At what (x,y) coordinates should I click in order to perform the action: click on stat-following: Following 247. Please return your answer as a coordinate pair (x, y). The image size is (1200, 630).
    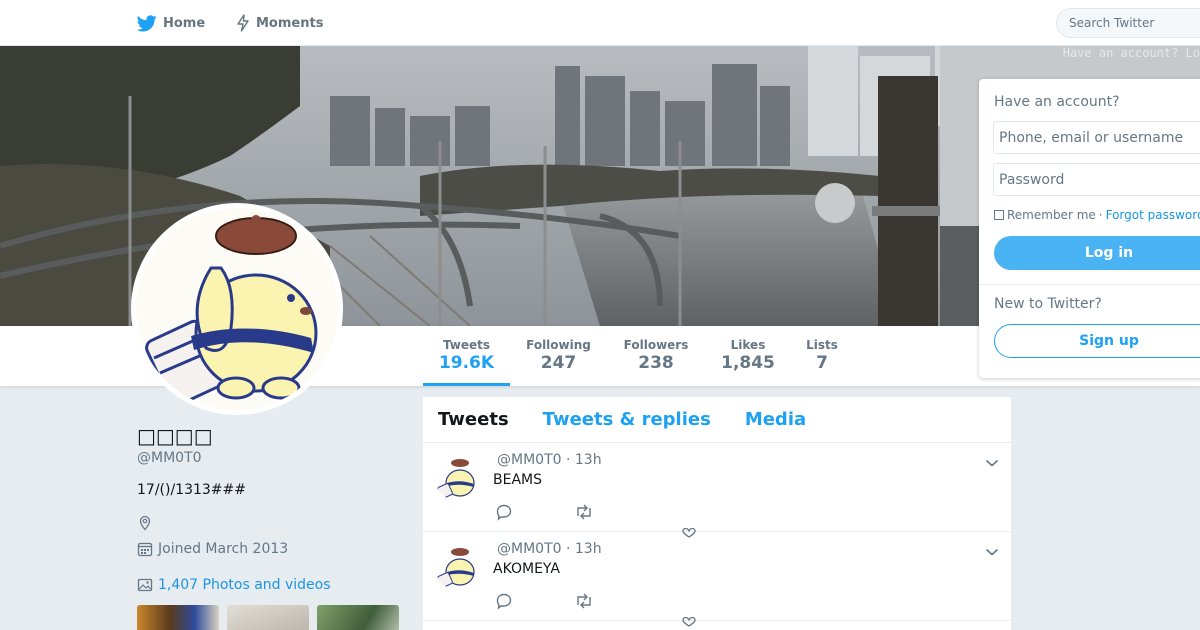
    Looking at the image, I should click on (558, 356).